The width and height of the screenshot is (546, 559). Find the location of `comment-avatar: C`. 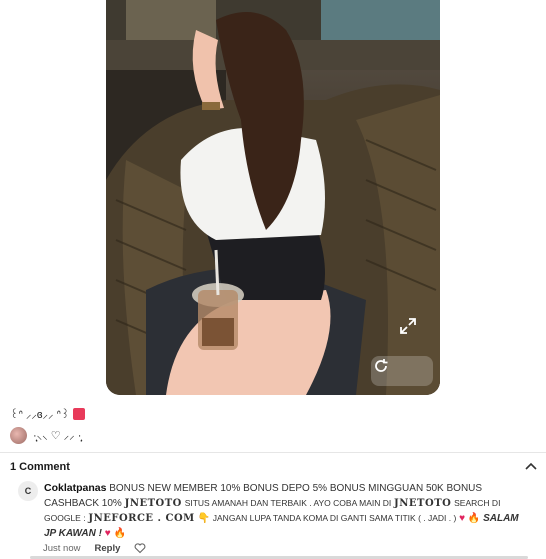

comment-avatar: C is located at coordinates (28, 491).